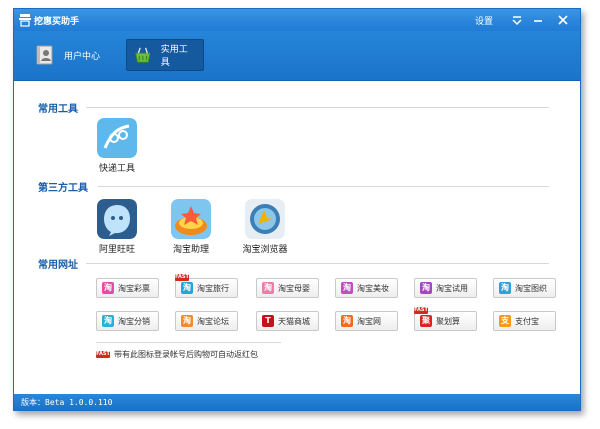 This screenshot has width=600, height=429. What do you see at coordinates (517, 20) in the screenshot?
I see `dropdown-menu-icon` at bounding box center [517, 20].